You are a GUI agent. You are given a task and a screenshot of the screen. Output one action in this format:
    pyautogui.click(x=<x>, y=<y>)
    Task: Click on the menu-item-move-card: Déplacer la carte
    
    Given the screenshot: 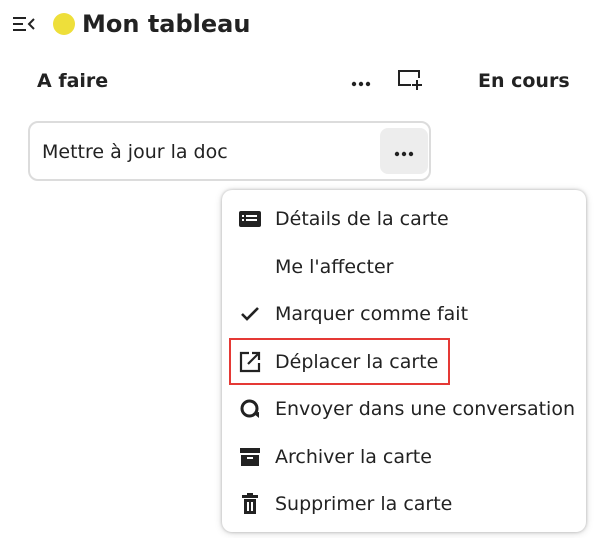 What is the action you would take?
    pyautogui.click(x=404, y=362)
    